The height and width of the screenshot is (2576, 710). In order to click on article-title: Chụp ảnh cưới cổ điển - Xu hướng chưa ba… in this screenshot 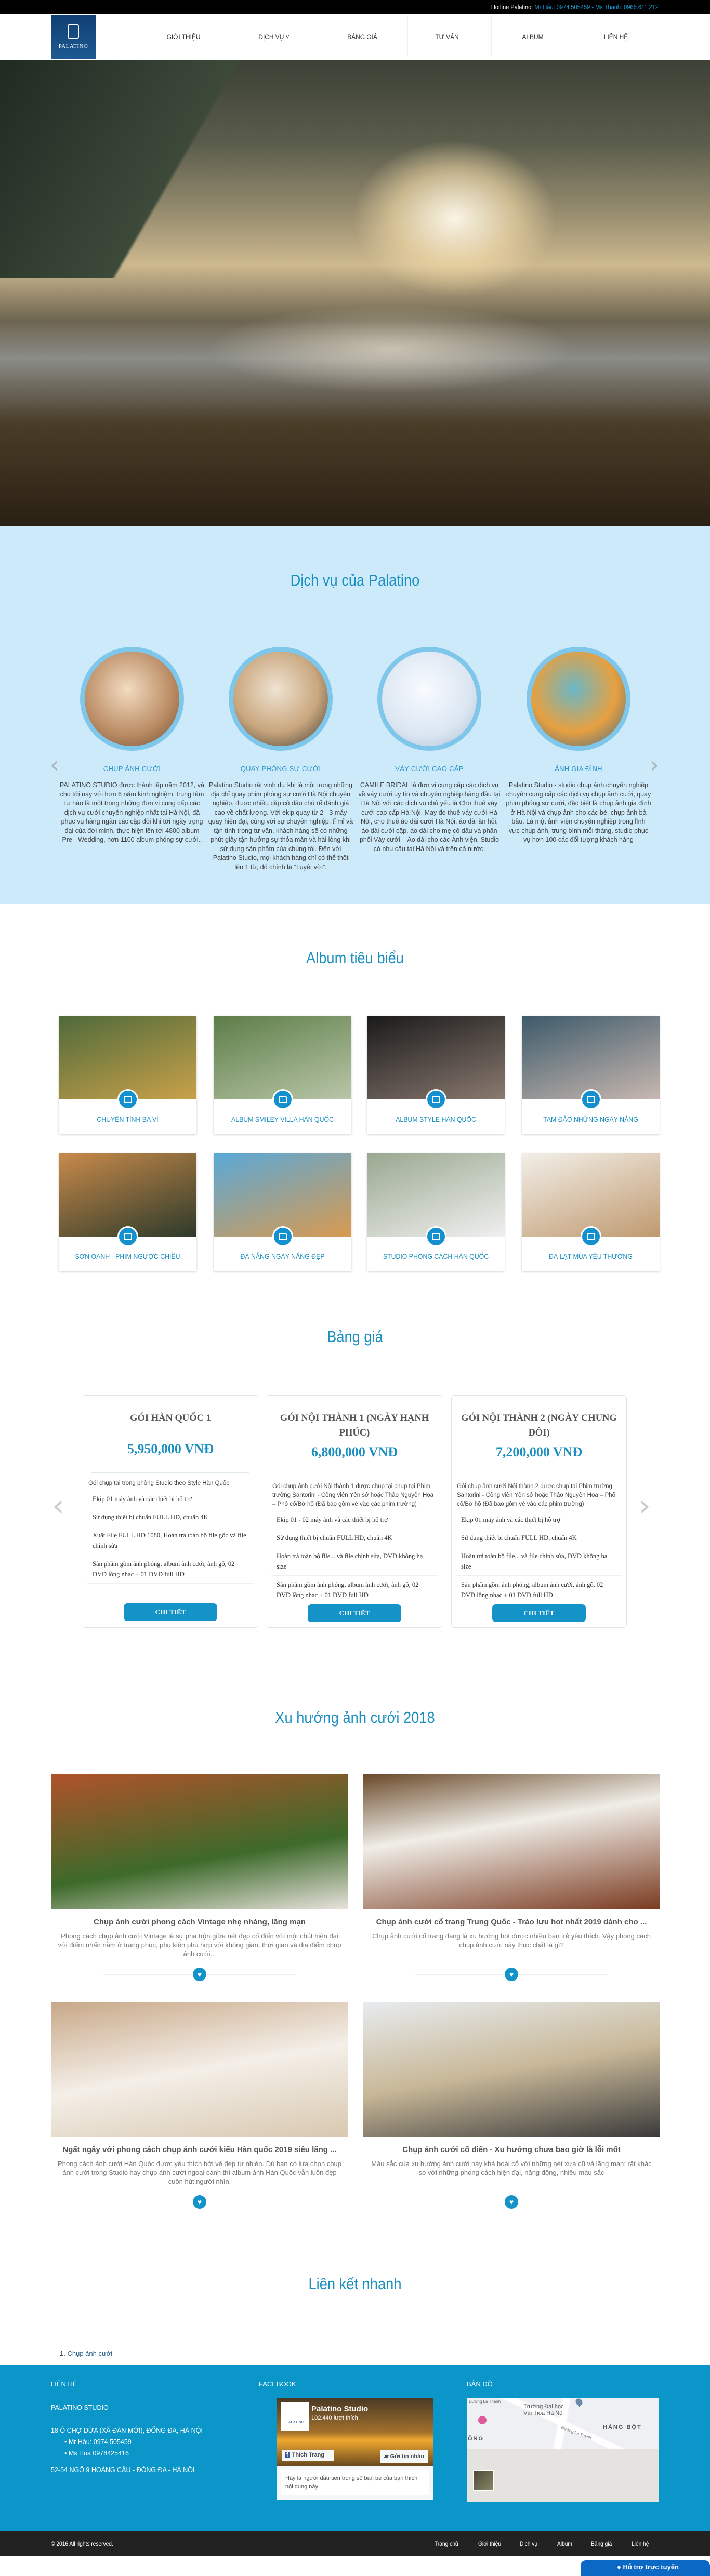, I will do `click(511, 2150)`.